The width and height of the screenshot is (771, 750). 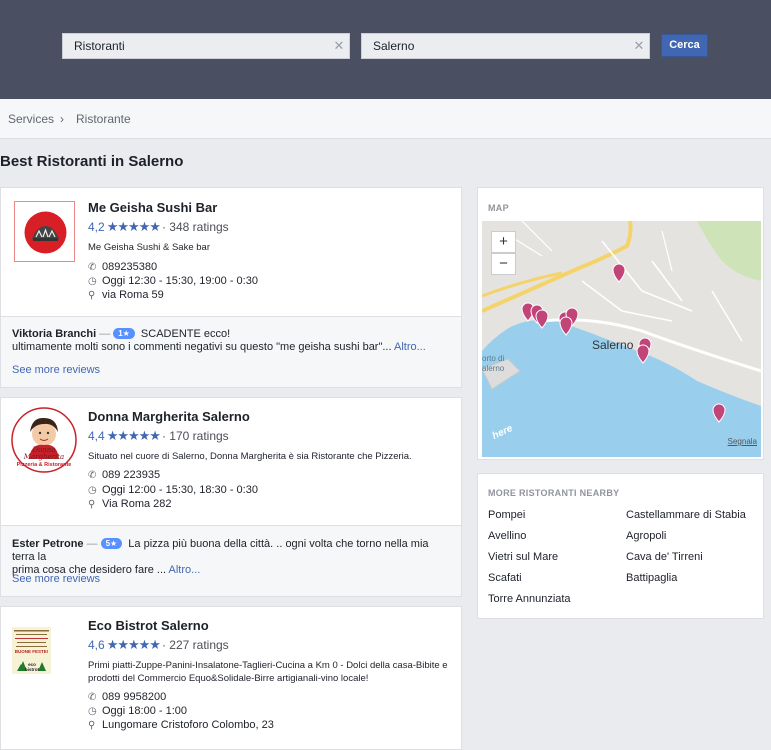 I want to click on map-view: + − Salerno orto di alerno here Segnala, so click(x=621, y=339).